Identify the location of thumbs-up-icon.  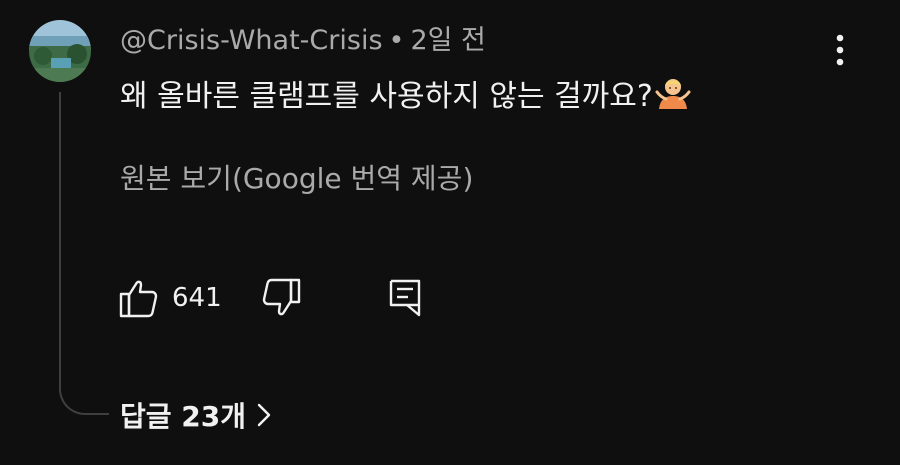
(138, 299).